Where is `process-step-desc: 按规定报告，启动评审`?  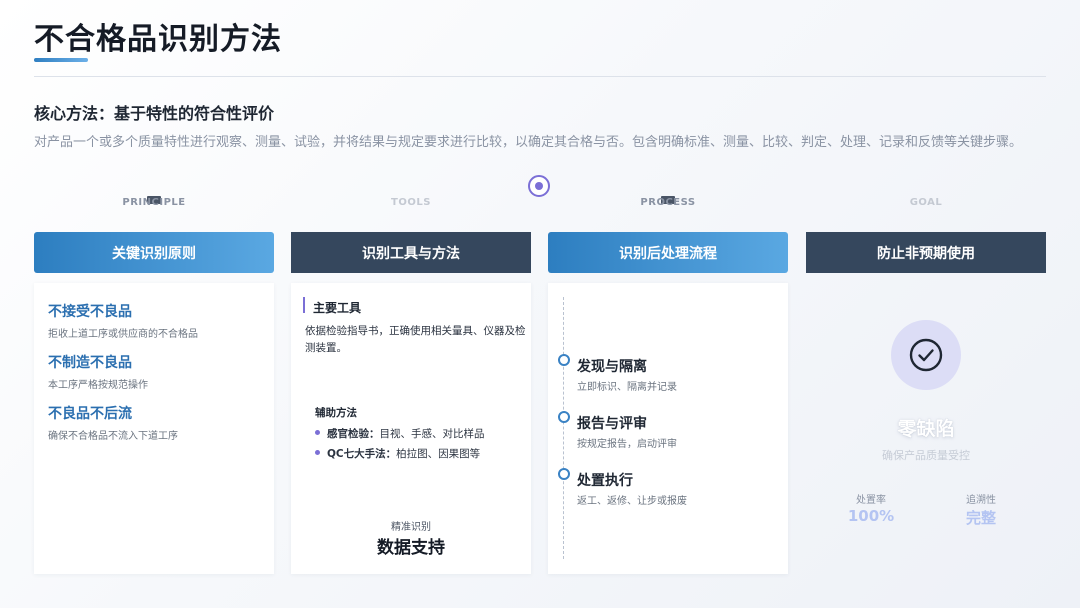 process-step-desc: 按规定报告，启动评审 is located at coordinates (627, 444).